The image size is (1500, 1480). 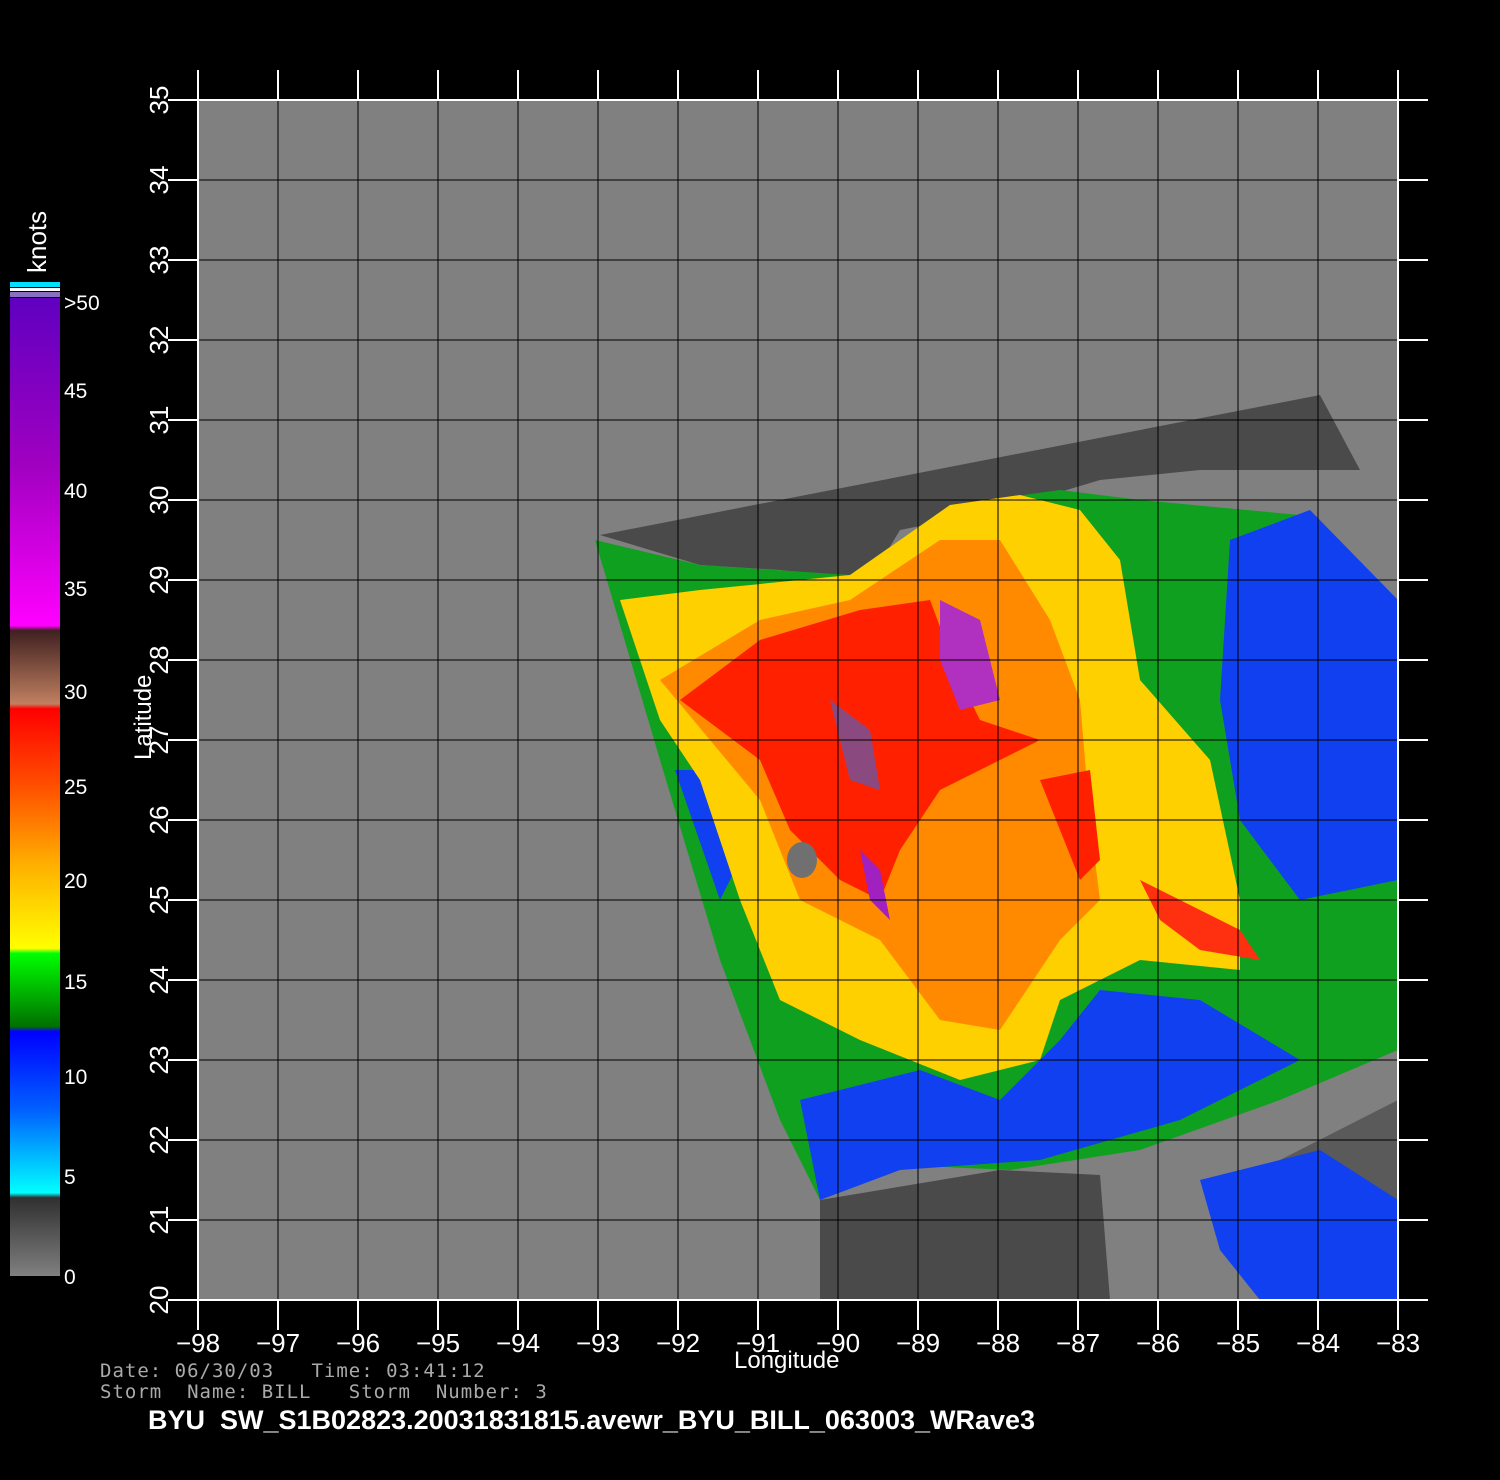 What do you see at coordinates (159, 1300) in the screenshot?
I see `lat-tick-label: 20` at bounding box center [159, 1300].